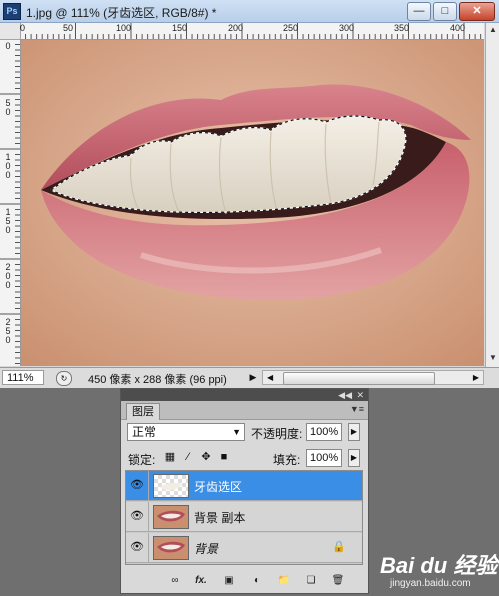  Describe the element at coordinates (142, 460) in the screenshot. I see `lock-label: 锁定:` at that location.